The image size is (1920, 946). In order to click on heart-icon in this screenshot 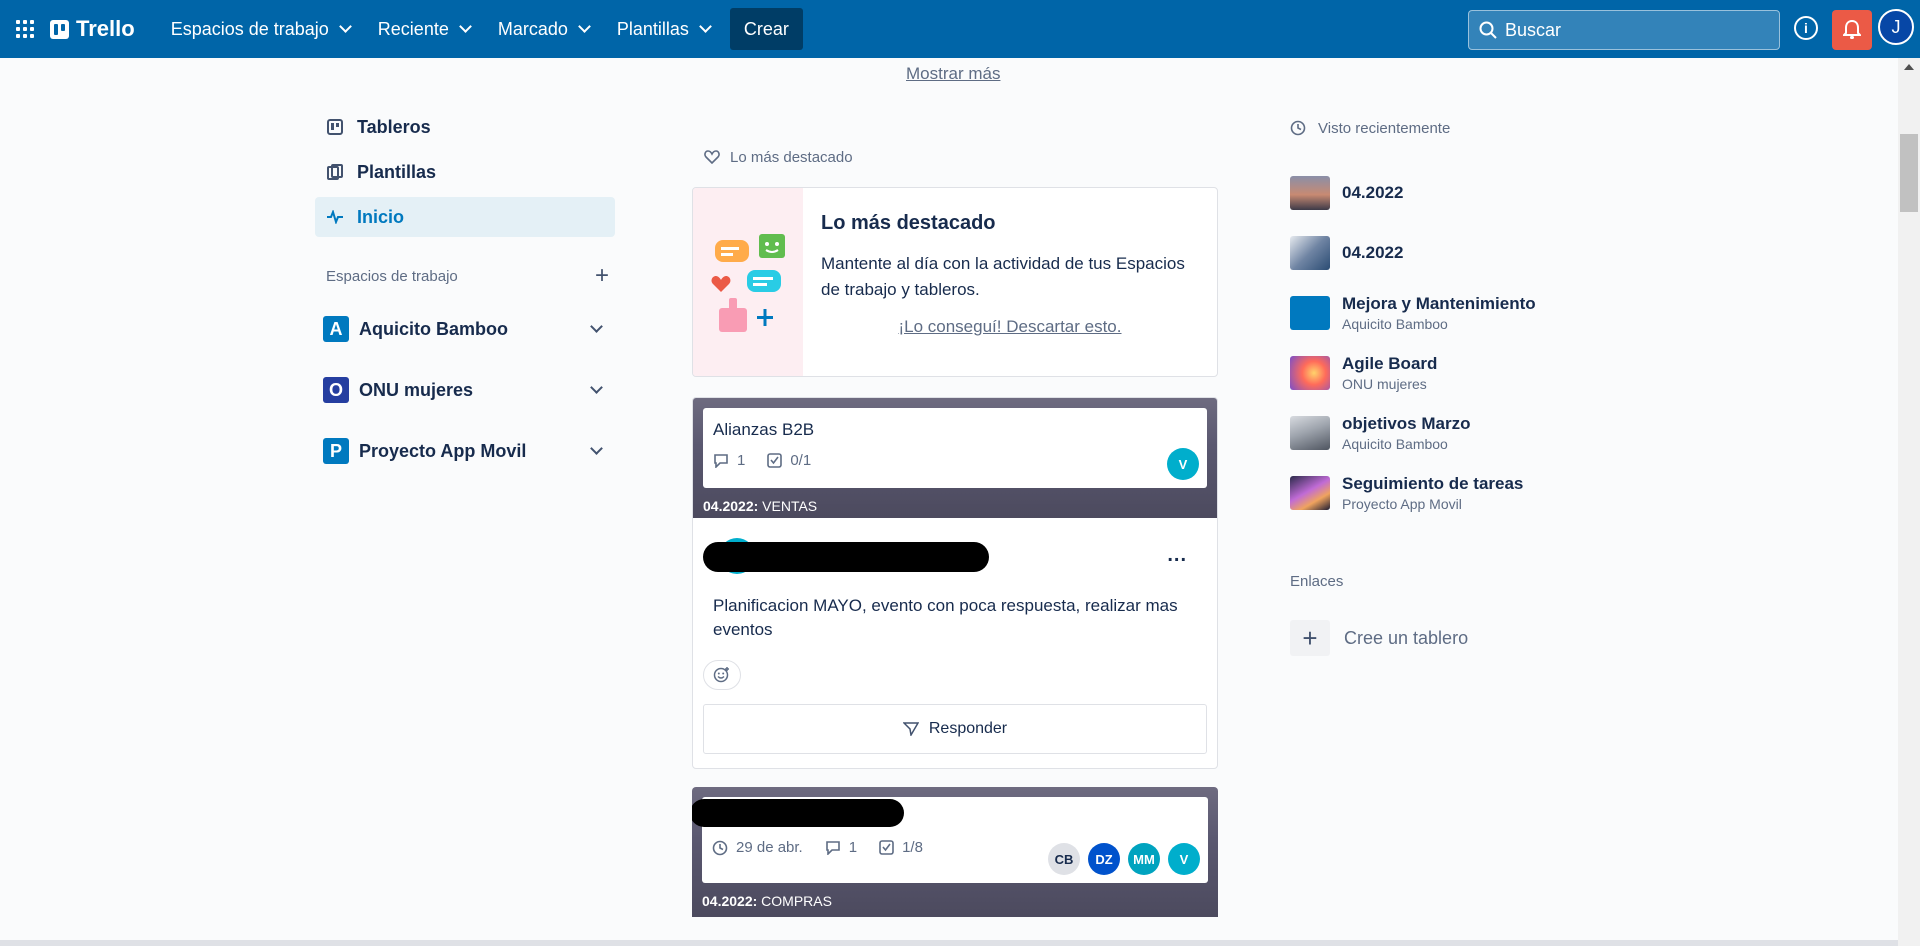, I will do `click(712, 157)`.